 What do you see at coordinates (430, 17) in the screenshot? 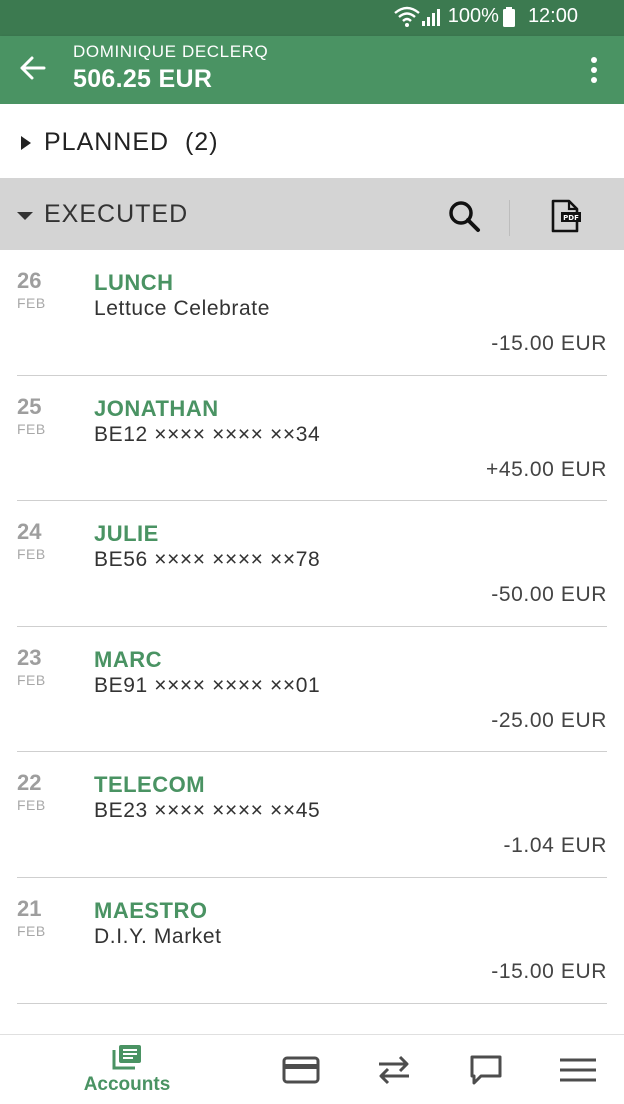
I see `signal-icon` at bounding box center [430, 17].